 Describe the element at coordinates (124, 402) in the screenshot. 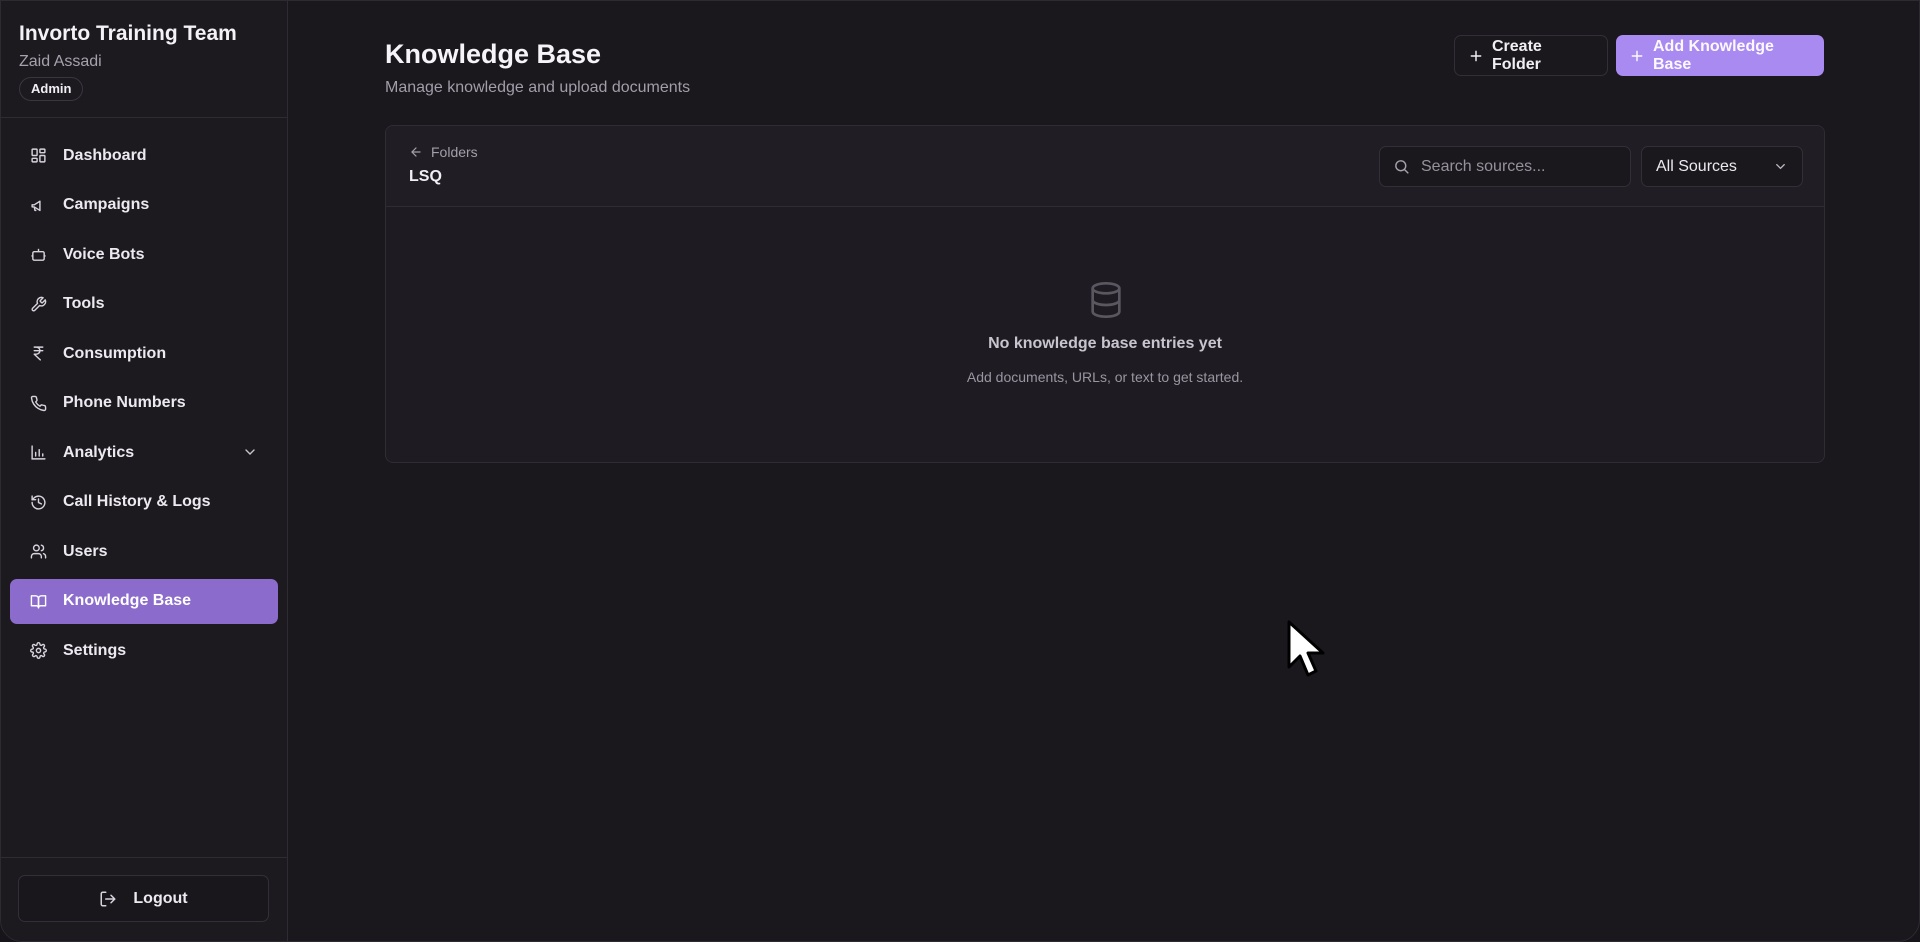

I see `sidebar-item-label: Phone Numbers` at that location.